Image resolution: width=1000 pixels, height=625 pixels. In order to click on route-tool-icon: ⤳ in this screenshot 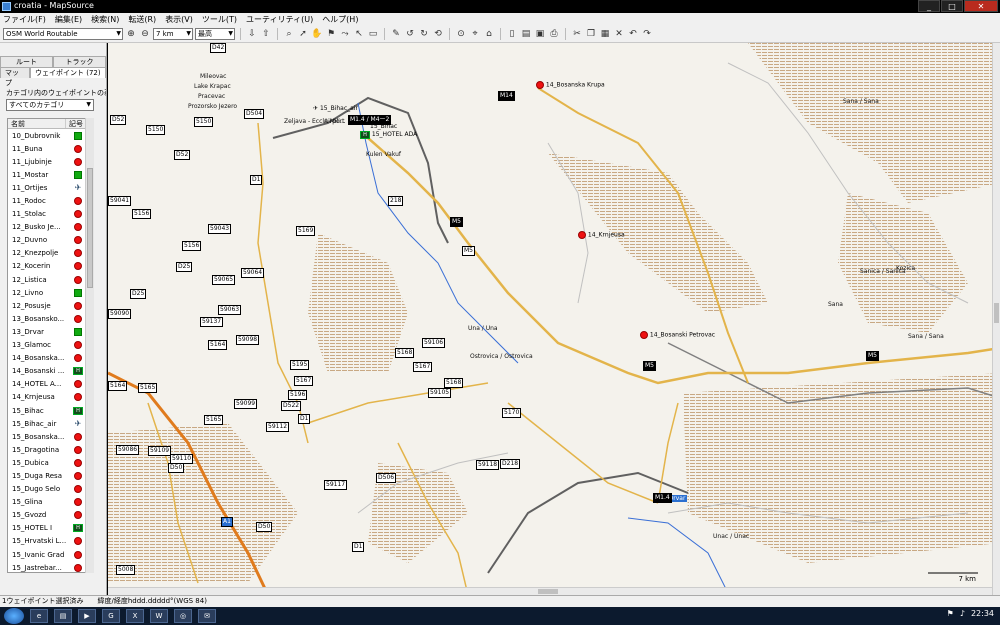, I will do `click(345, 34)`.